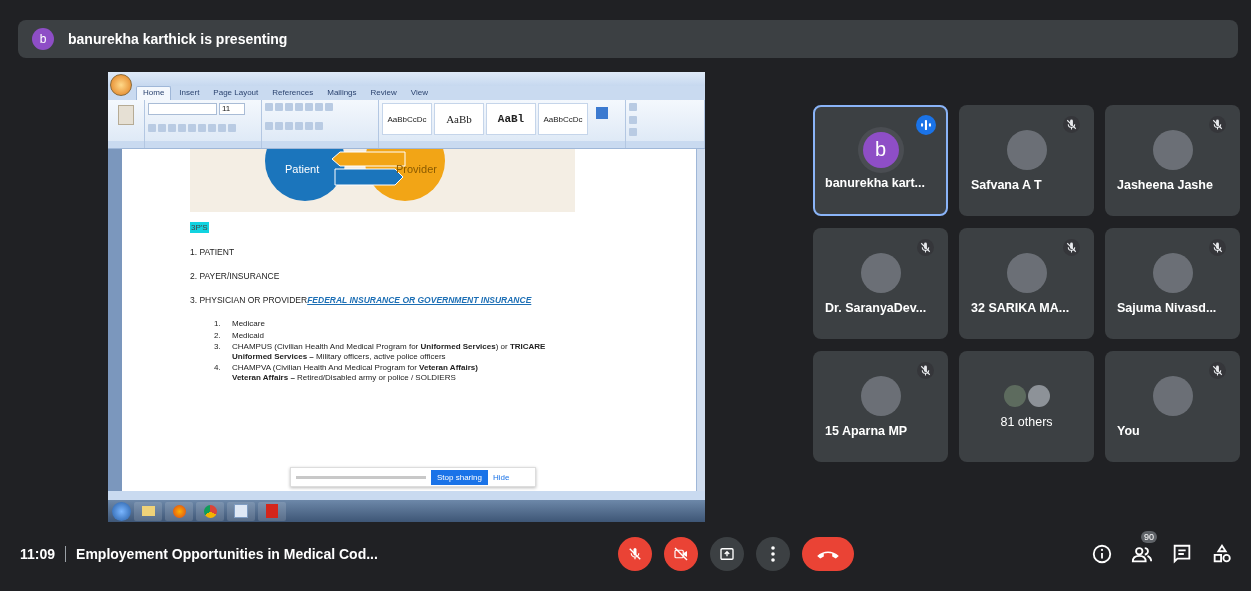 The width and height of the screenshot is (1251, 591). I want to click on change-styles-icon, so click(602, 113).